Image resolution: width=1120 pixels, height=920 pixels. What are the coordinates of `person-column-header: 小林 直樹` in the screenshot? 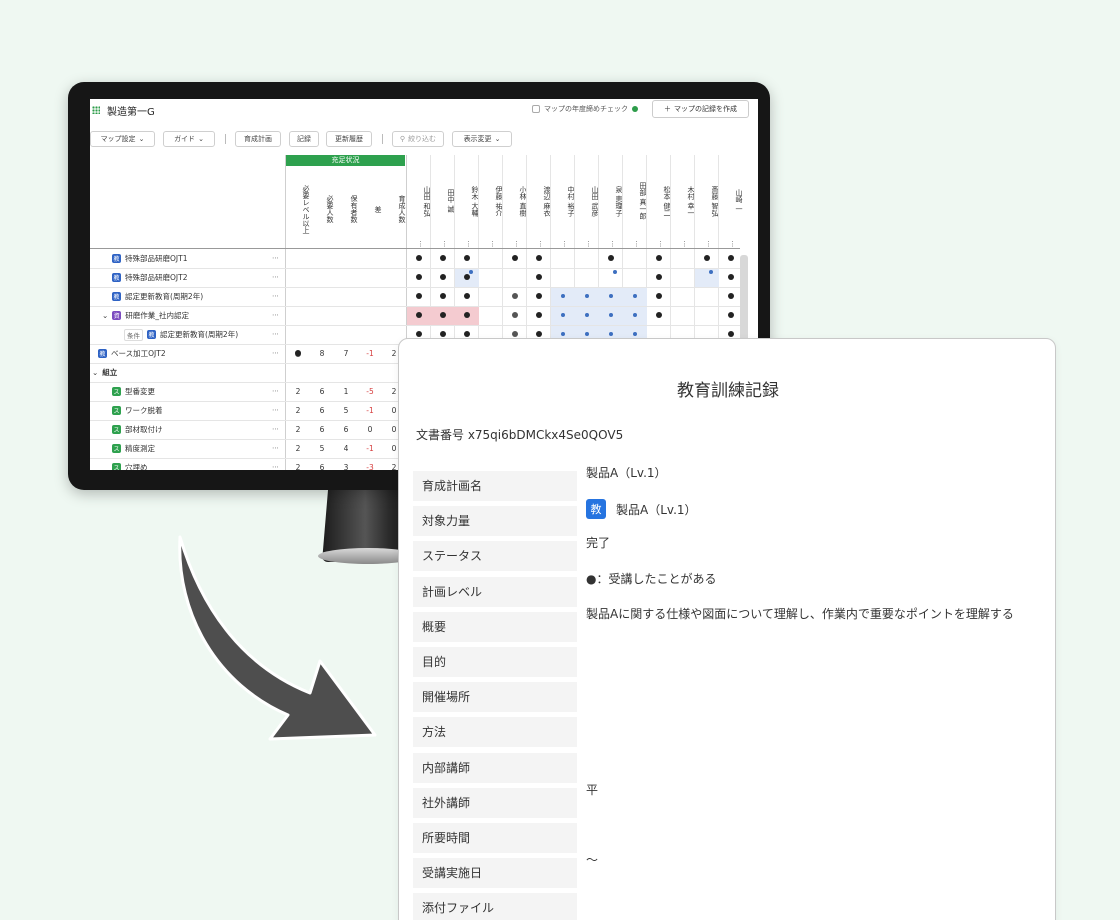 It's located at (515, 200).